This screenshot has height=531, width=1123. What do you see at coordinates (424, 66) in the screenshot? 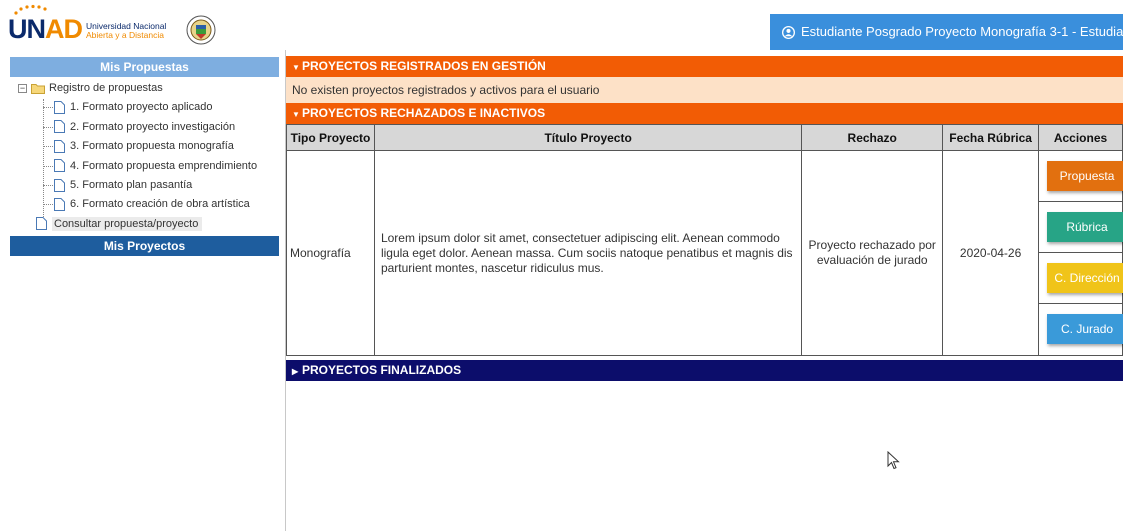
I see `section-title: PROYECTOS REGISTRADOS EN GESTIÓN` at bounding box center [424, 66].